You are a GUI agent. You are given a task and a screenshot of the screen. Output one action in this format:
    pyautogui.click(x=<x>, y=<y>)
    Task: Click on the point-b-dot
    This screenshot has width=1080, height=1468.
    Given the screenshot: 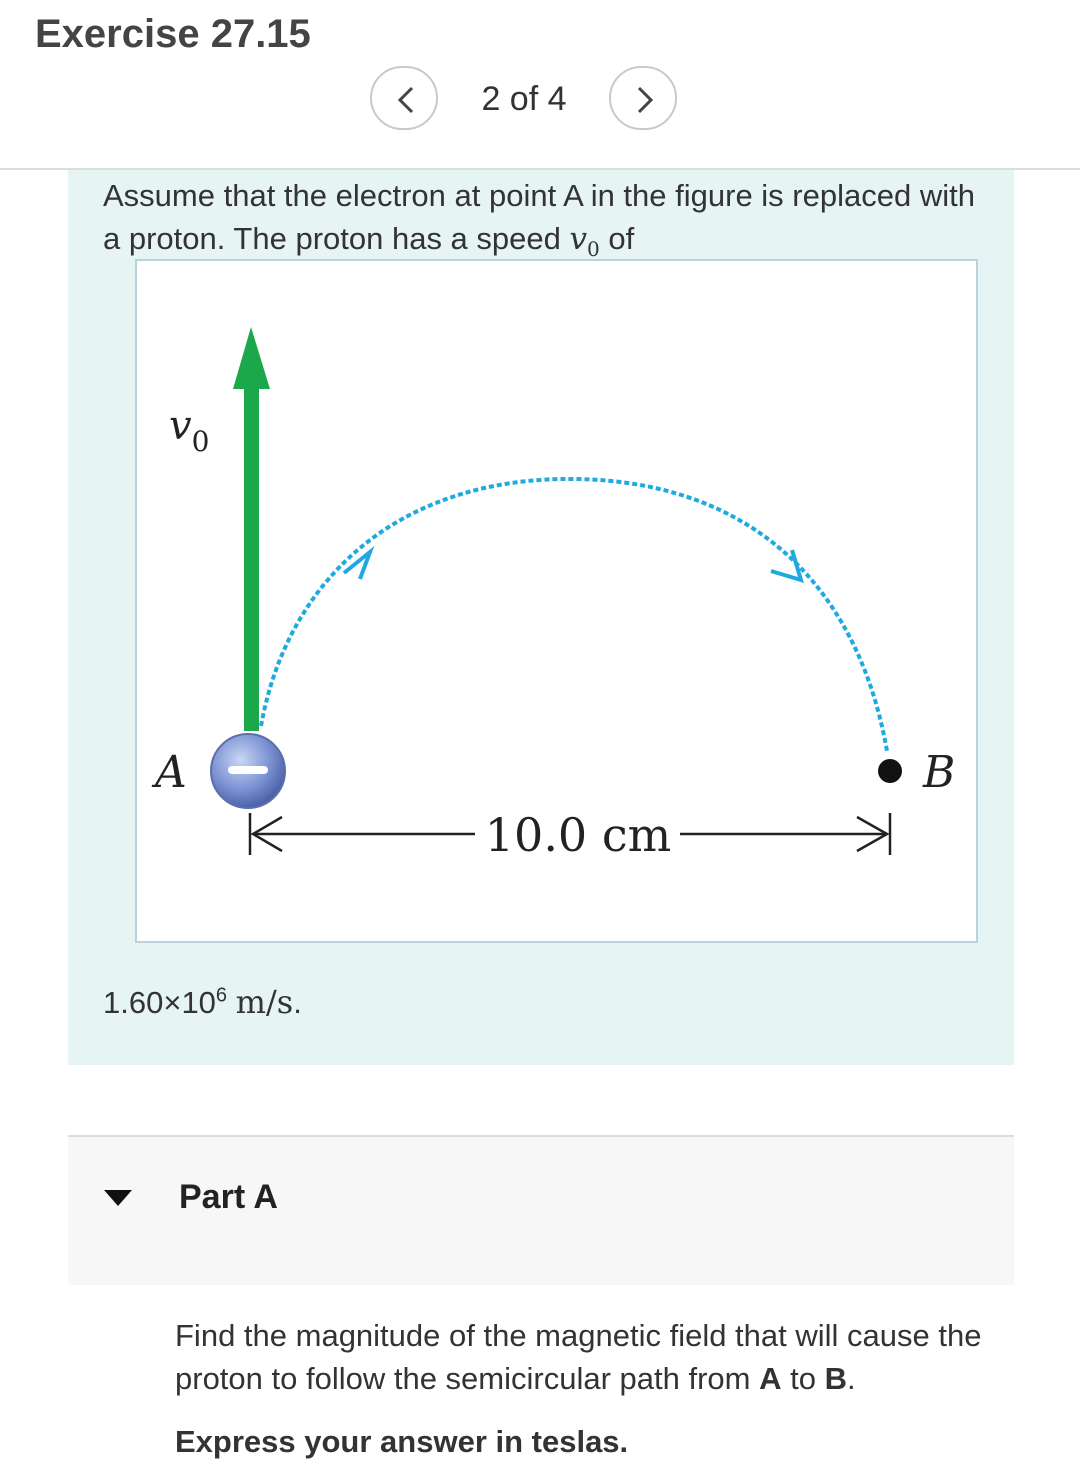 What is the action you would take?
    pyautogui.click(x=890, y=771)
    